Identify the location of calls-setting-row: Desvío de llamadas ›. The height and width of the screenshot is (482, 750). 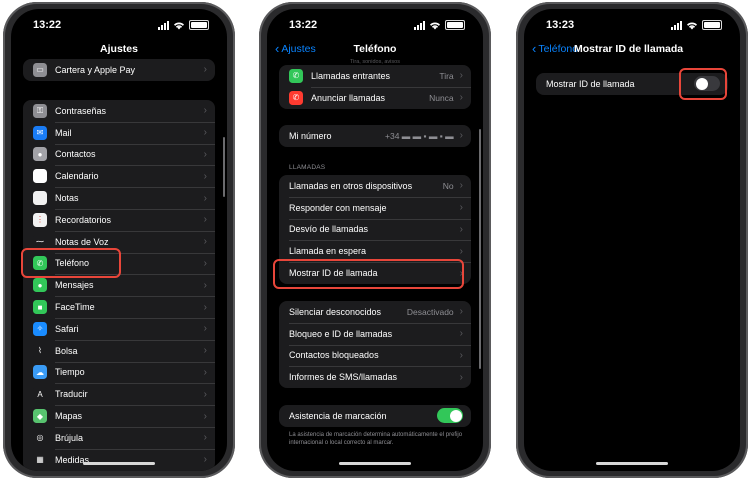
(375, 229).